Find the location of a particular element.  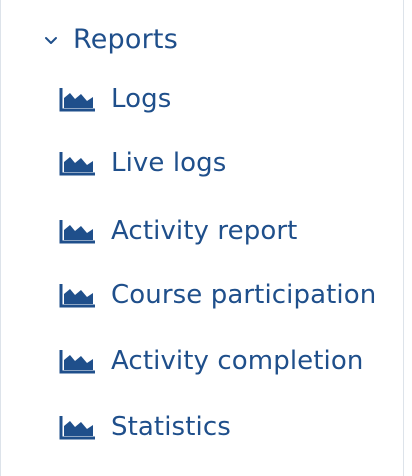

nav-item-label: Logs is located at coordinates (141, 99).